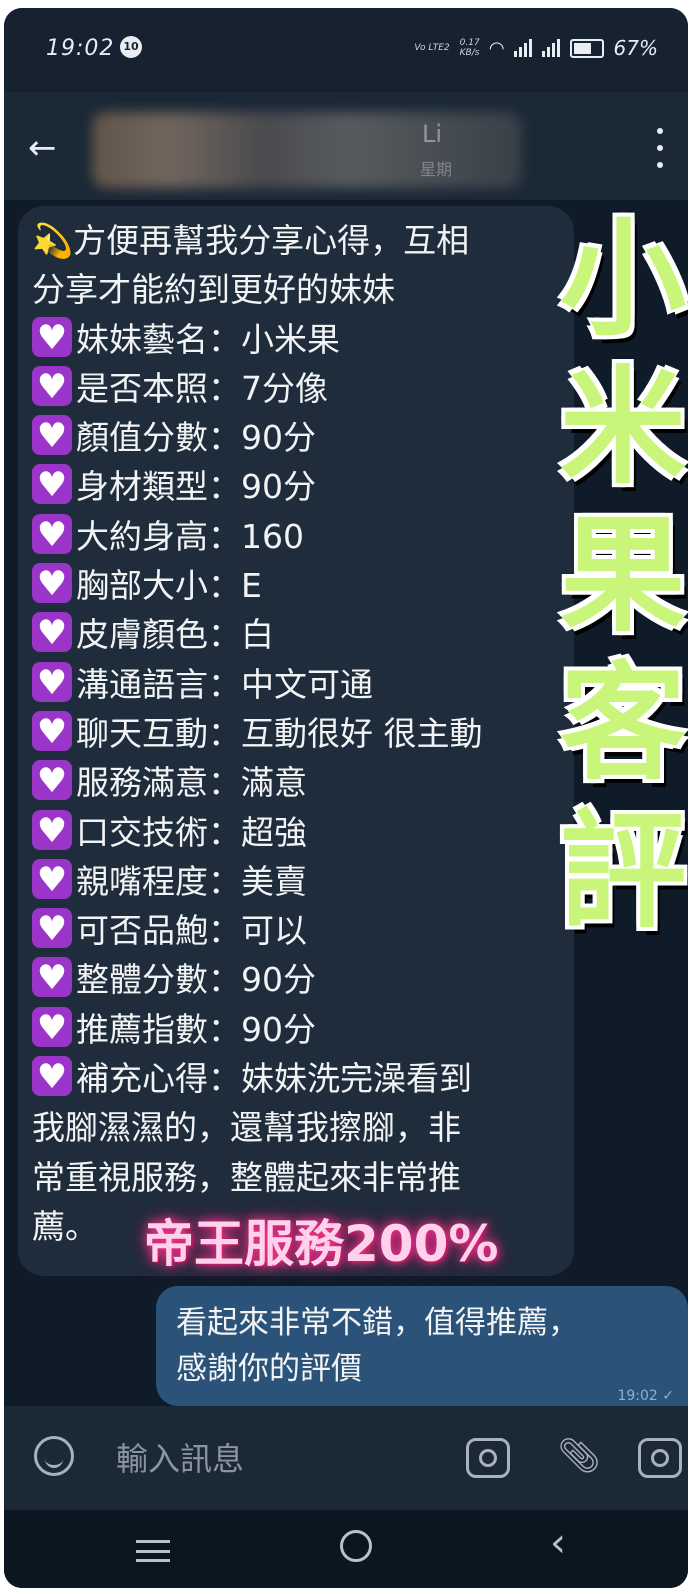 Image resolution: width=699 pixels, height=1594 pixels. I want to click on overlay-vertical-title: 小米果客評, so click(623, 576).